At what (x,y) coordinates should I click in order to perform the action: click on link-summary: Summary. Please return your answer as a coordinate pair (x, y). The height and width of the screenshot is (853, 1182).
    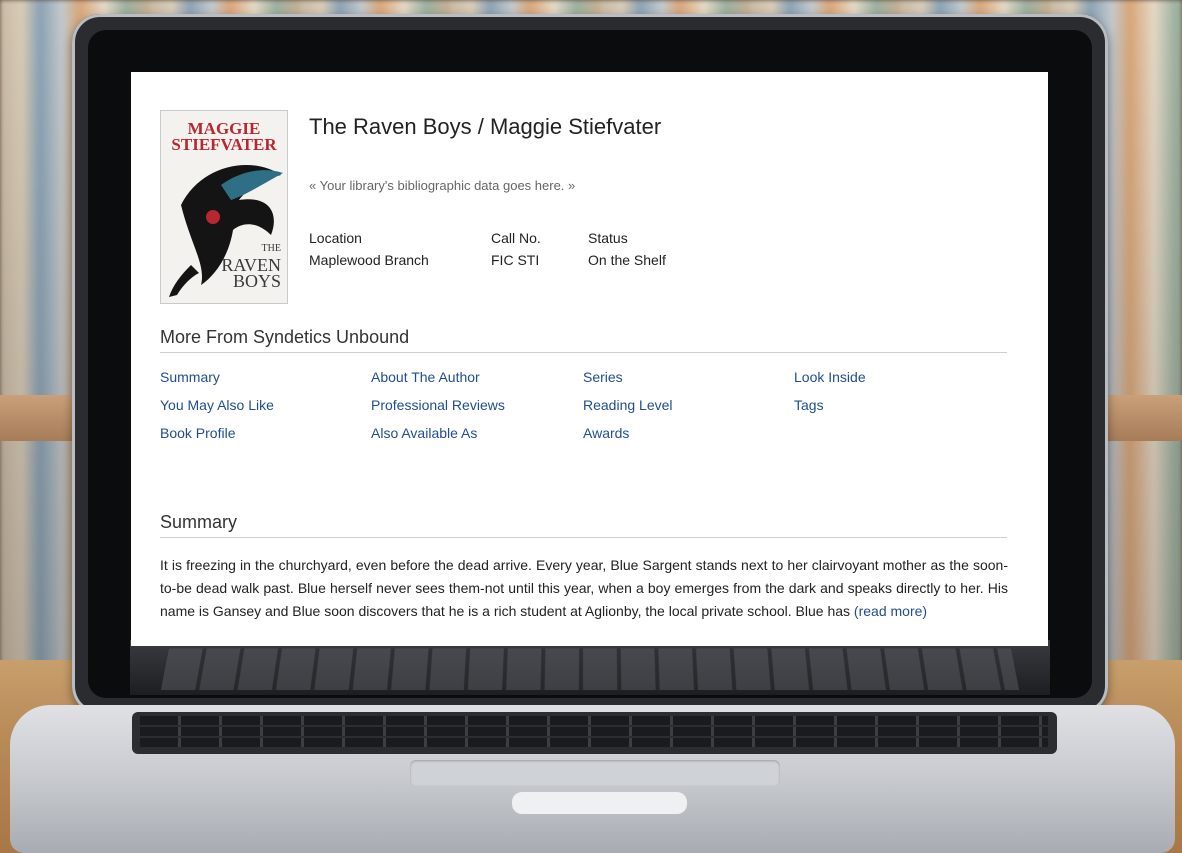
    Looking at the image, I should click on (190, 377).